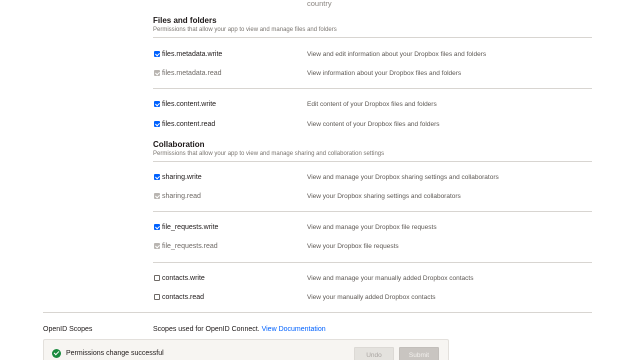 The width and height of the screenshot is (640, 360). Describe the element at coordinates (157, 104) in the screenshot. I see `checkbox-files-content-write` at that location.